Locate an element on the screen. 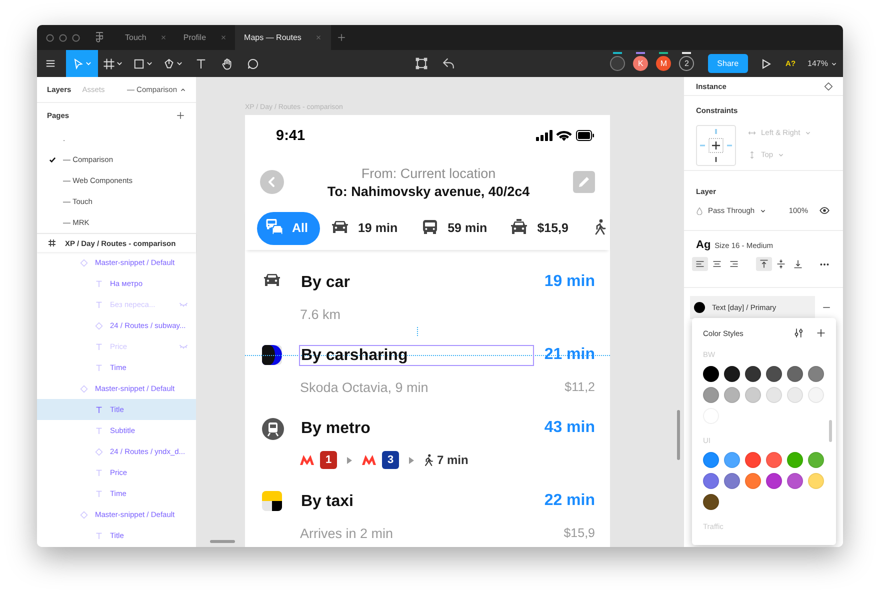  drop-icon is located at coordinates (699, 210).